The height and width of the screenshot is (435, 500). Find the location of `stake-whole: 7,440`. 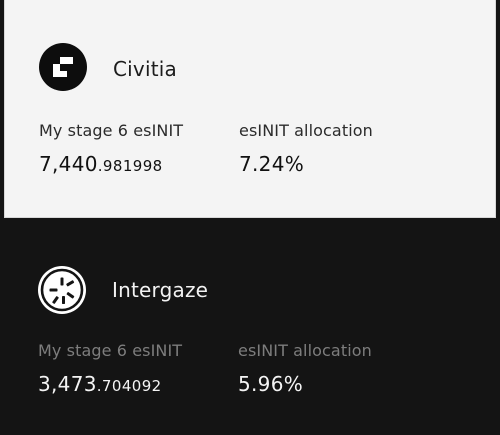

stake-whole: 7,440 is located at coordinates (68, 164).